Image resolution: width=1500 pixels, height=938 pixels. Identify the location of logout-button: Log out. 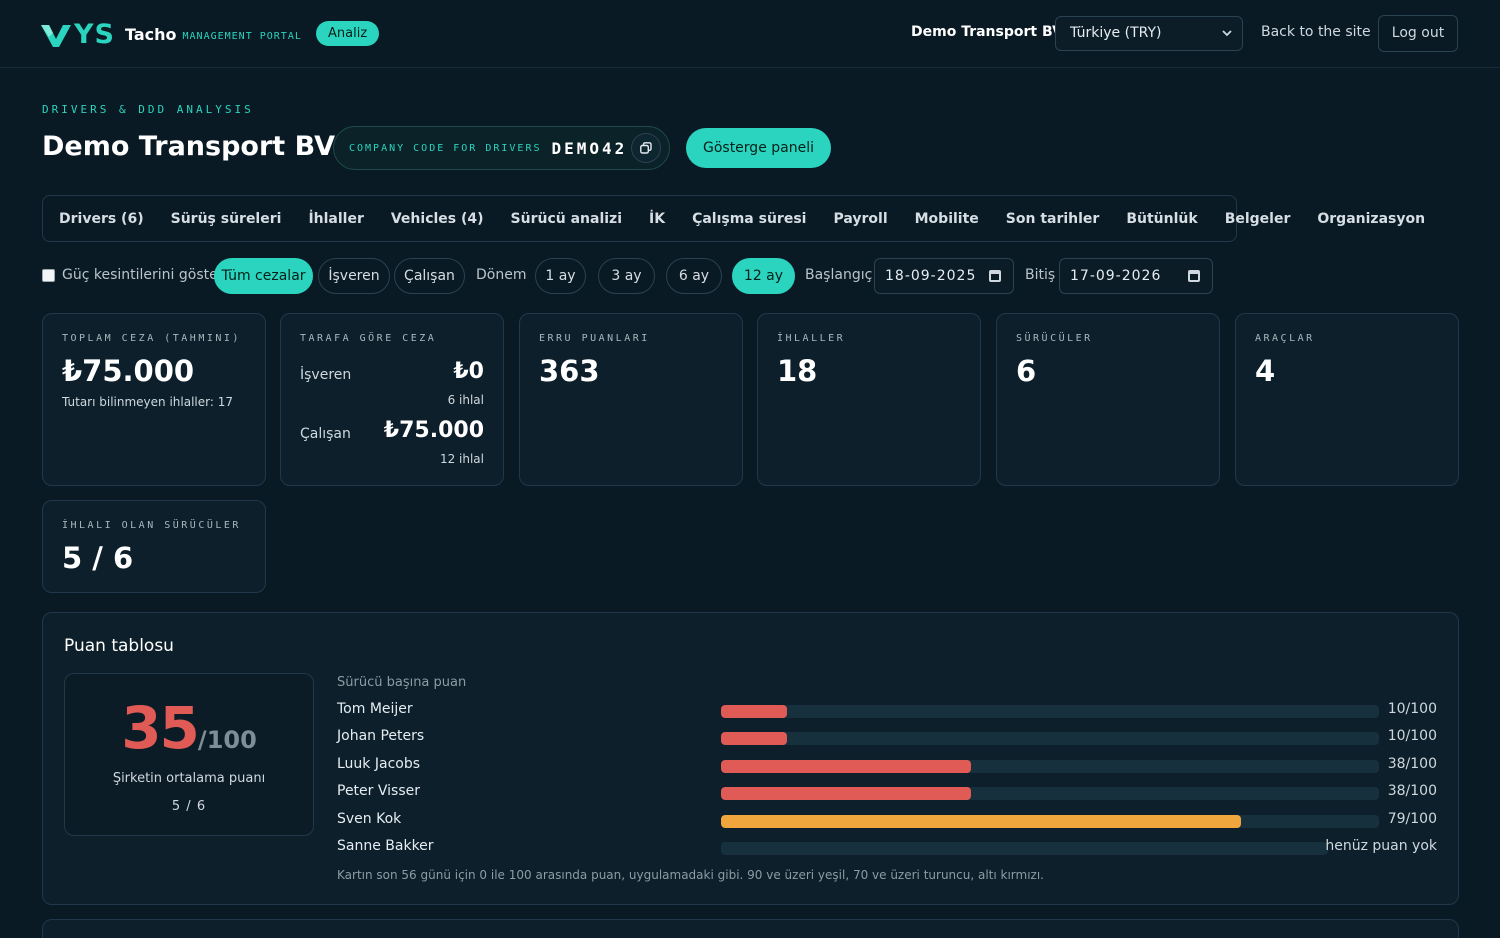
(1418, 33).